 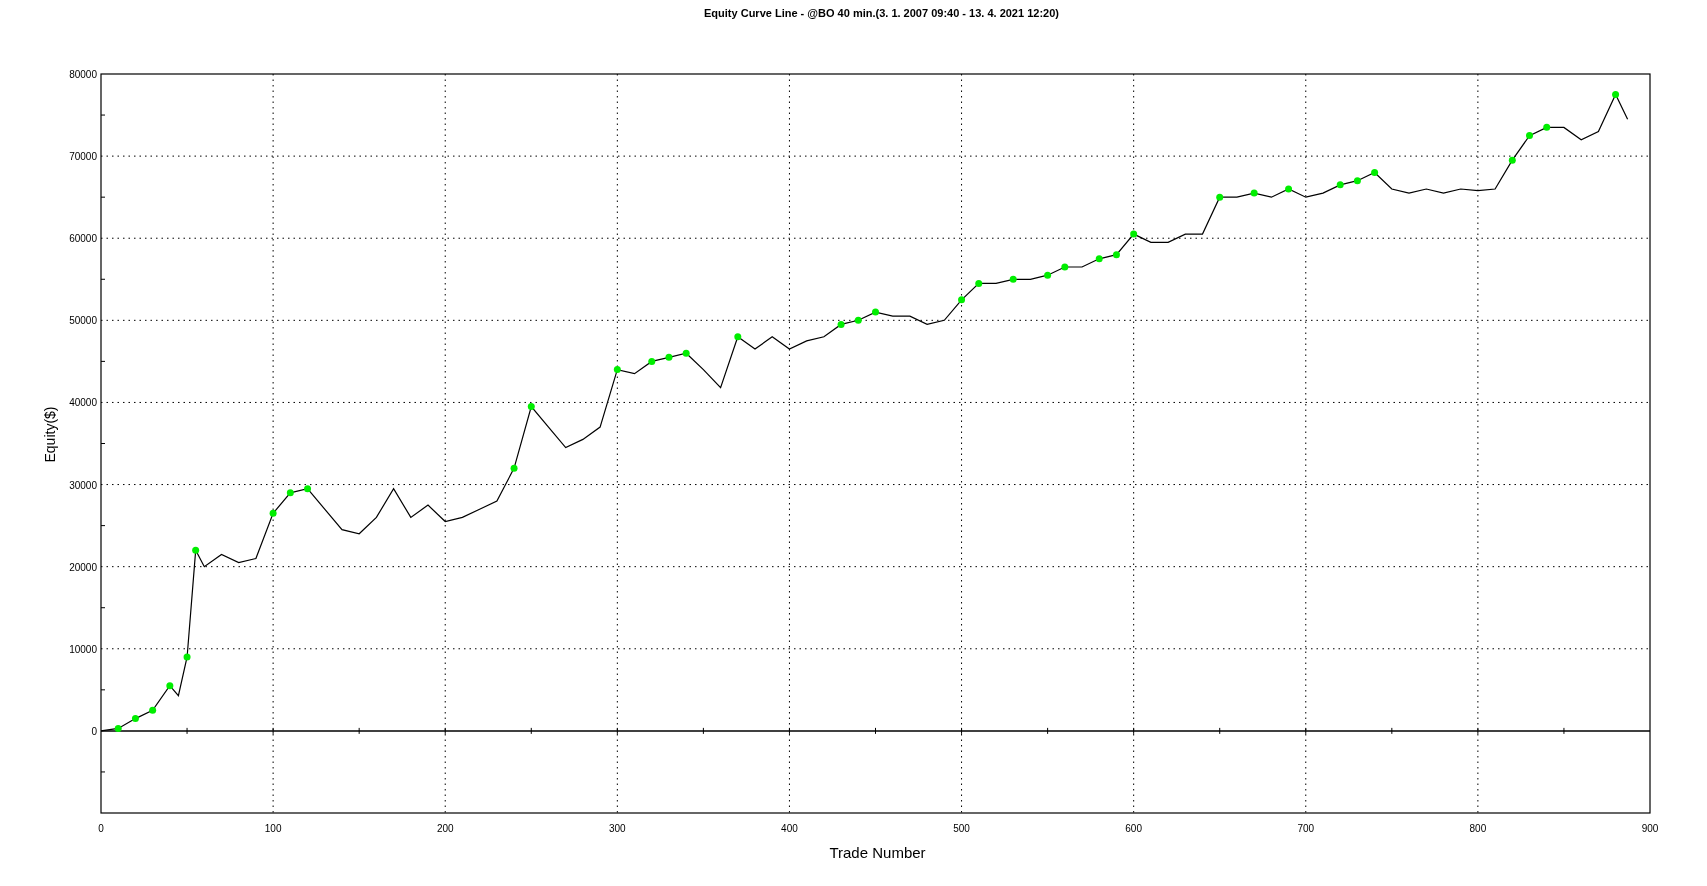 I want to click on tick-label: 300, so click(x=617, y=828).